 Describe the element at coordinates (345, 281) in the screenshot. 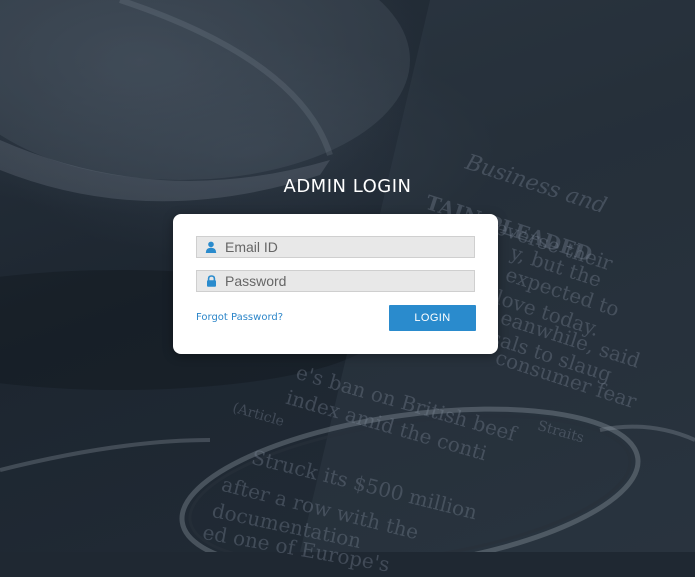

I see `password-input` at that location.